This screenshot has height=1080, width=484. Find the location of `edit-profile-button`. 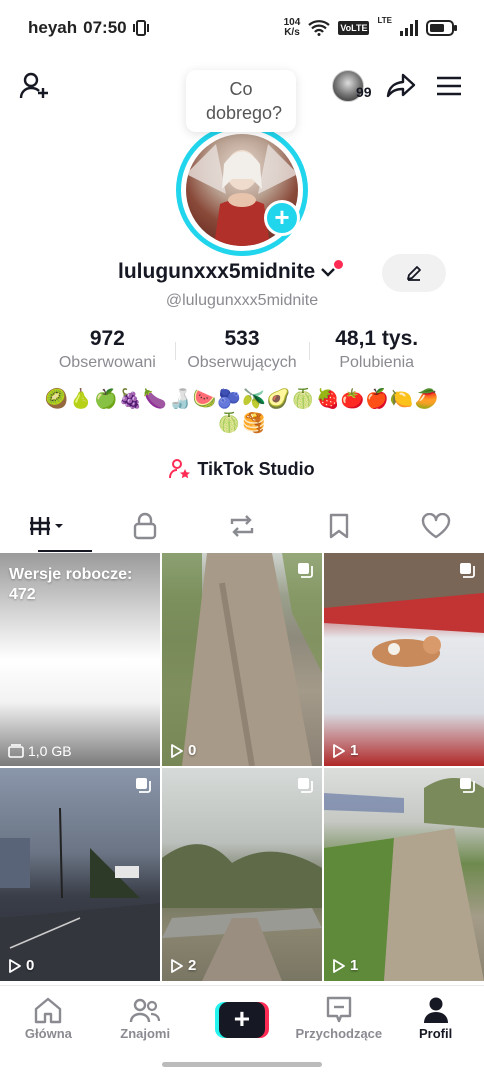

edit-profile-button is located at coordinates (414, 273).